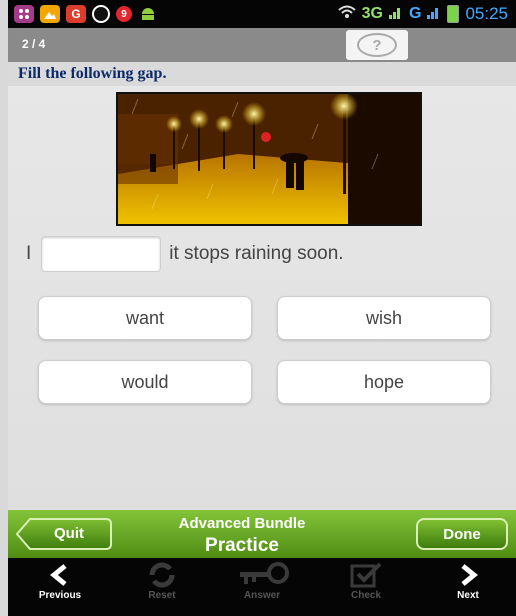  Describe the element at coordinates (434, 14) in the screenshot. I see `signal2-icon` at that location.